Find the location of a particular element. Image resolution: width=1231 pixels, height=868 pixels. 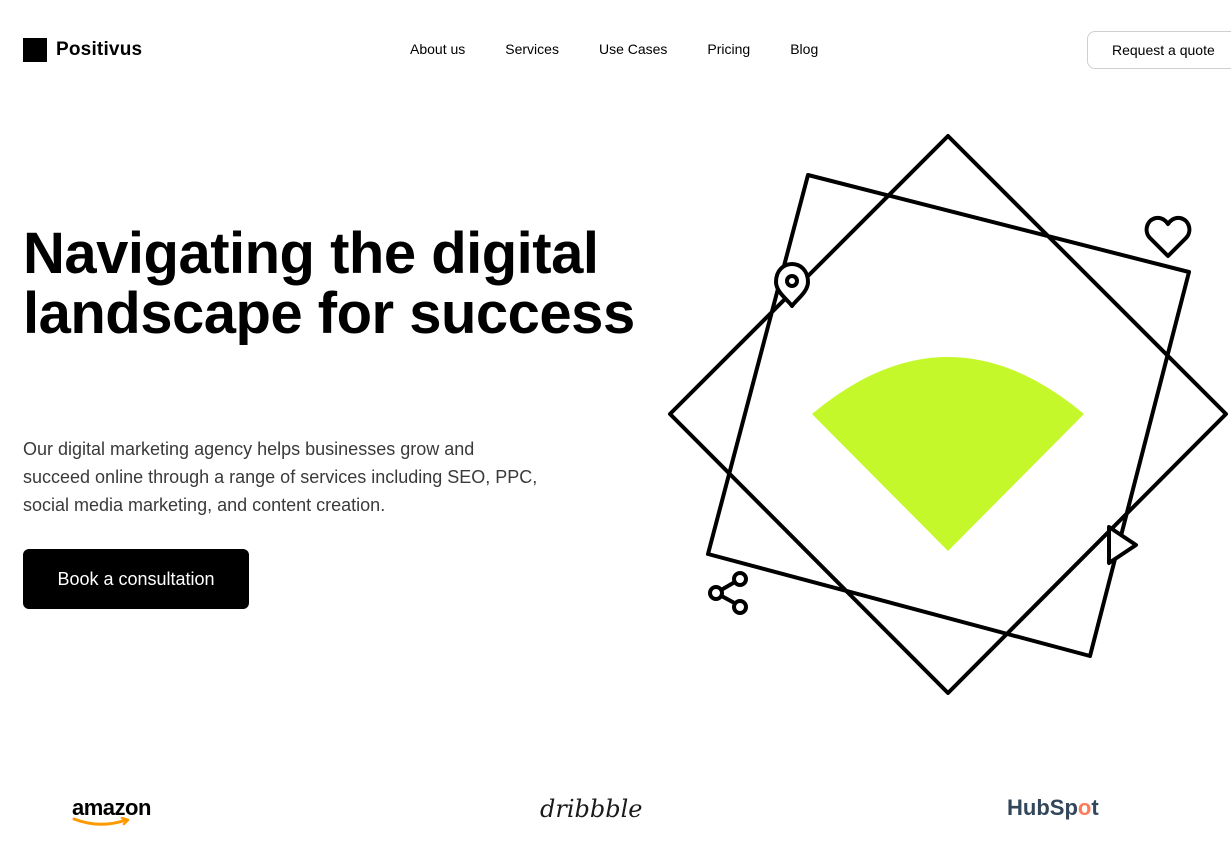

dribbble-logo: dribbble is located at coordinates (591, 809).